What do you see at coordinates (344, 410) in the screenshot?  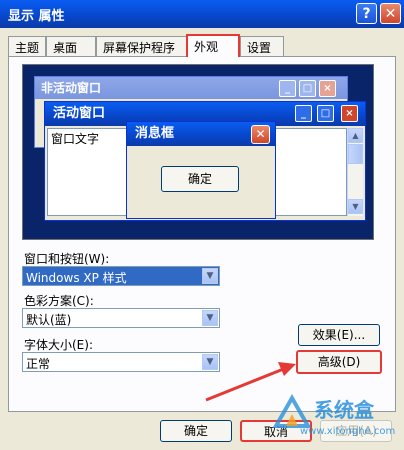 I see `watermark-text: 系统盒` at bounding box center [344, 410].